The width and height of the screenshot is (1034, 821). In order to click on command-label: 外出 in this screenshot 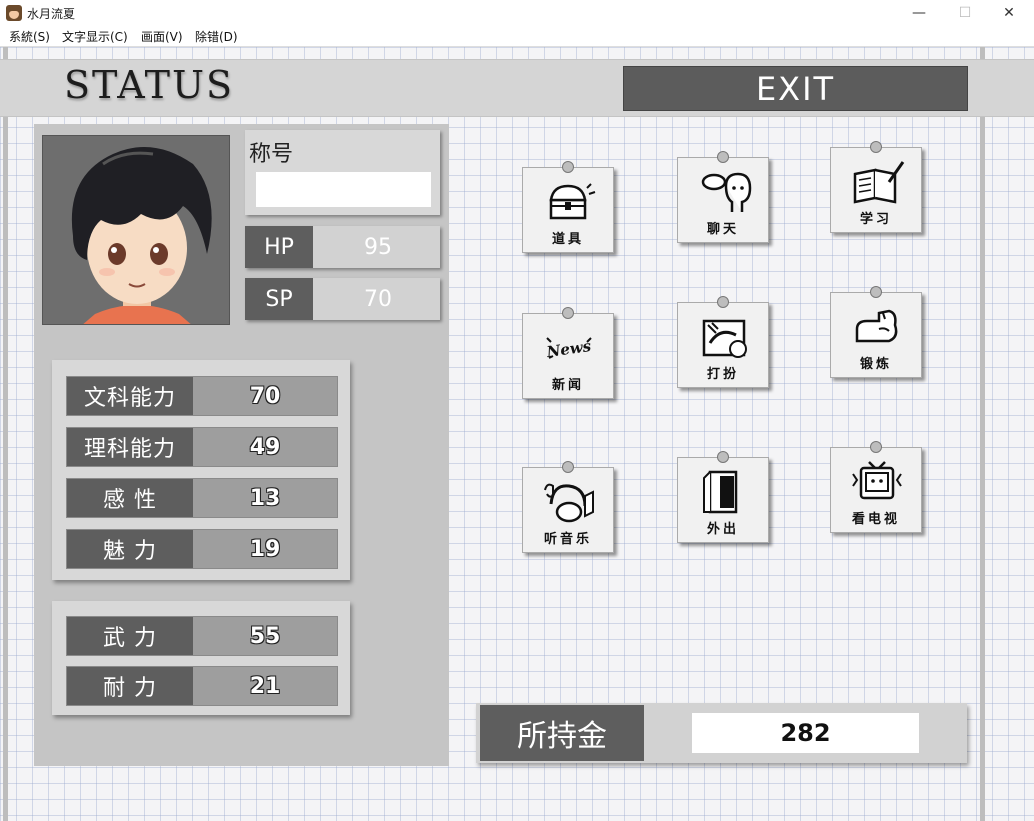, I will do `click(722, 529)`.